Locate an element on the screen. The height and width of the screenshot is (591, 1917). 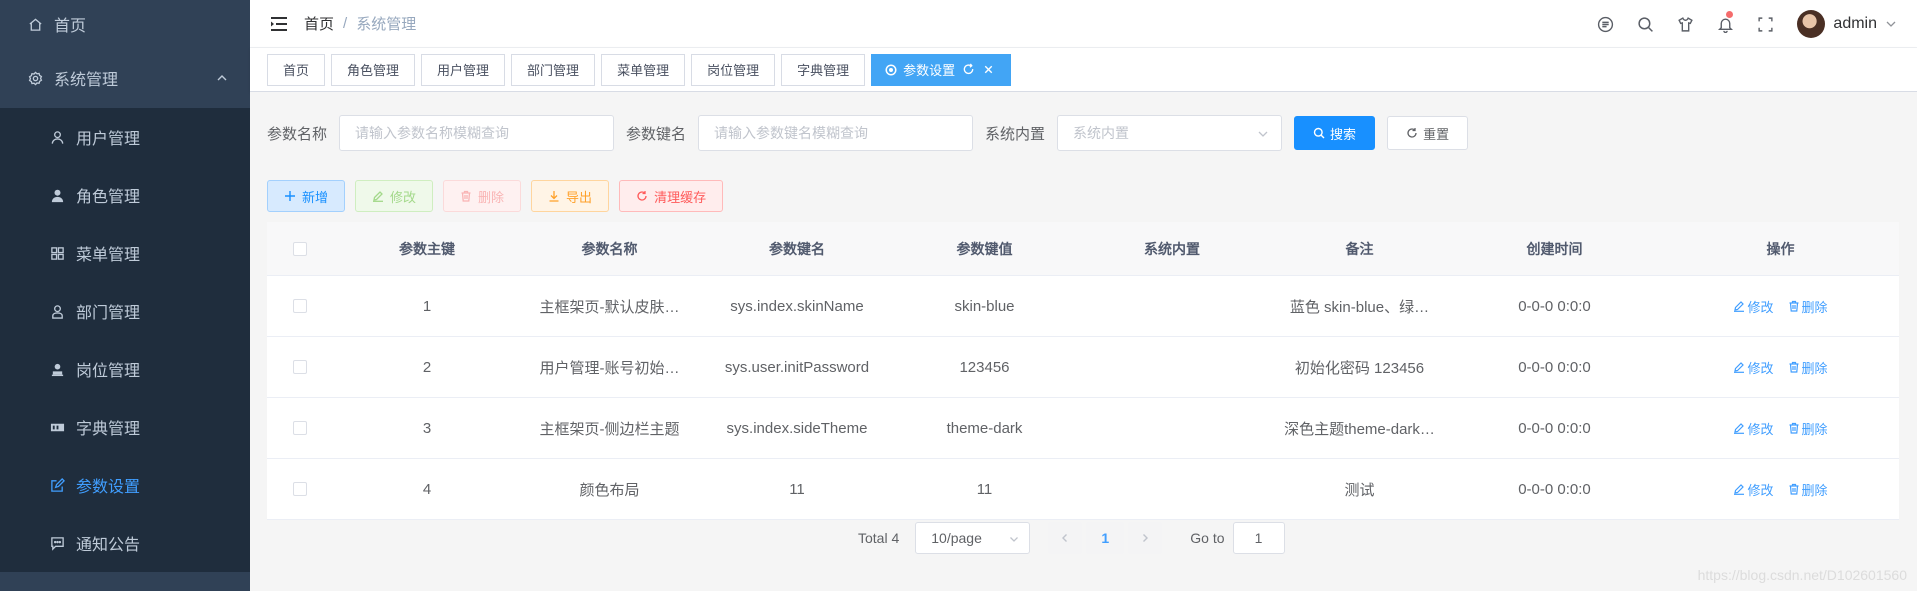
role-icon is located at coordinates (57, 195).